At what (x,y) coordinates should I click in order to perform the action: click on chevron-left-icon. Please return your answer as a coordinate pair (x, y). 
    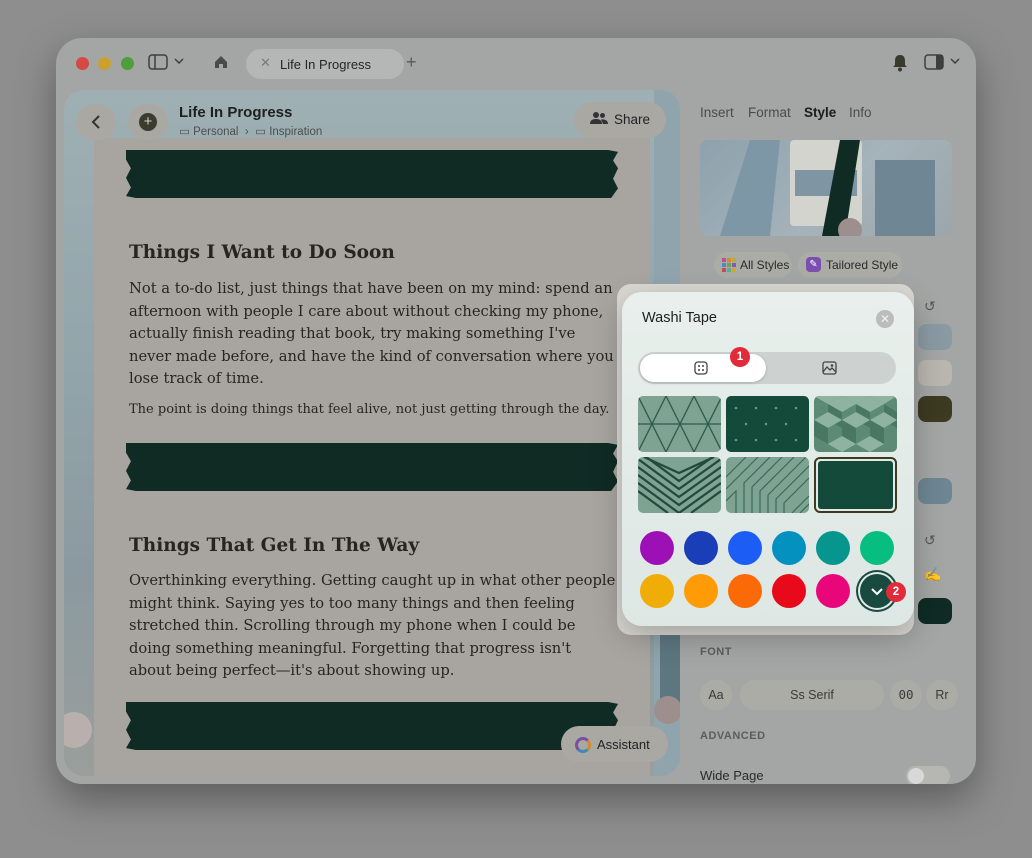
    Looking at the image, I should click on (95, 122).